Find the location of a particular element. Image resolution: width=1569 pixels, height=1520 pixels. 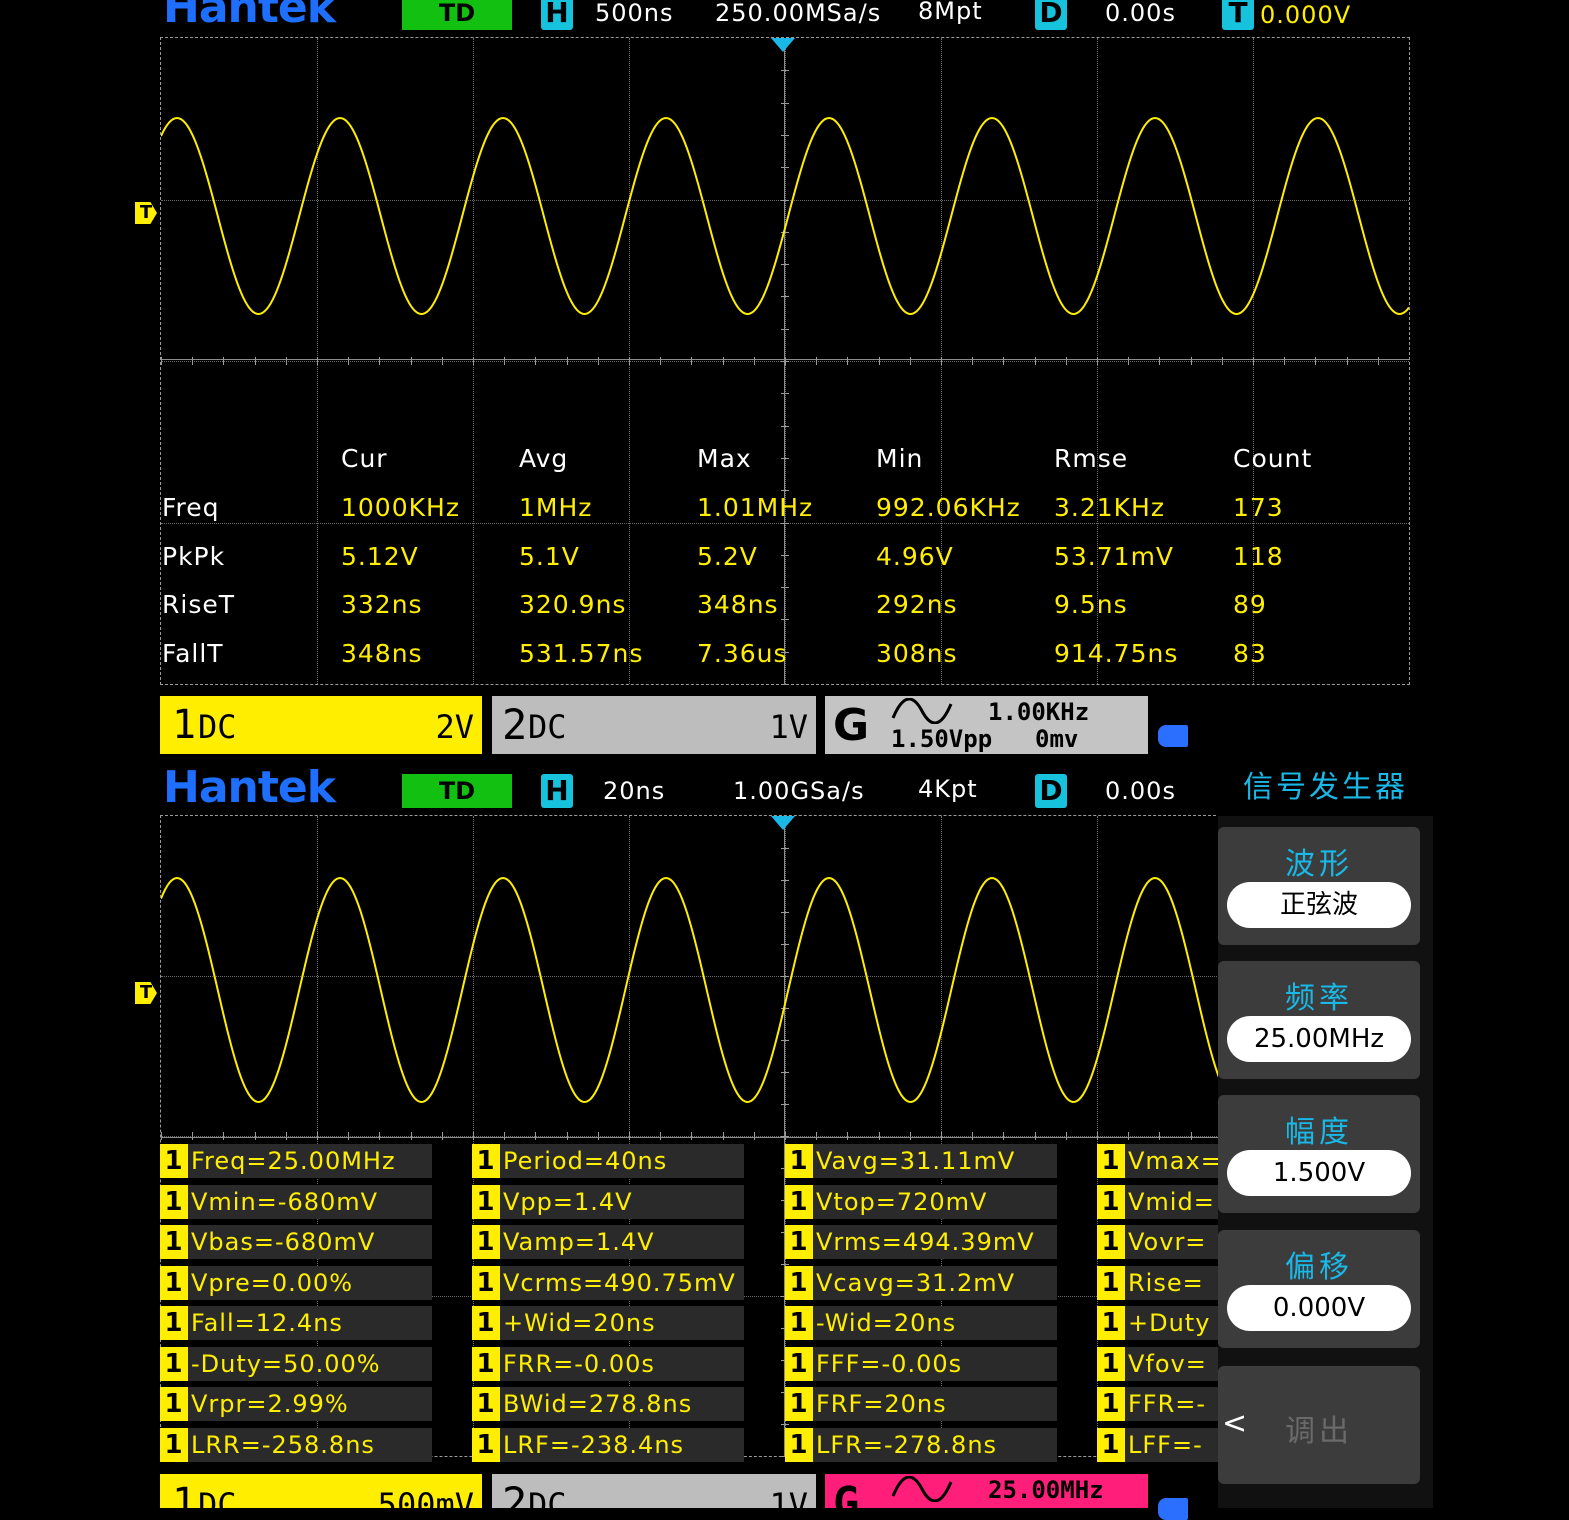

ch1-waveform-top is located at coordinates (785, 215).